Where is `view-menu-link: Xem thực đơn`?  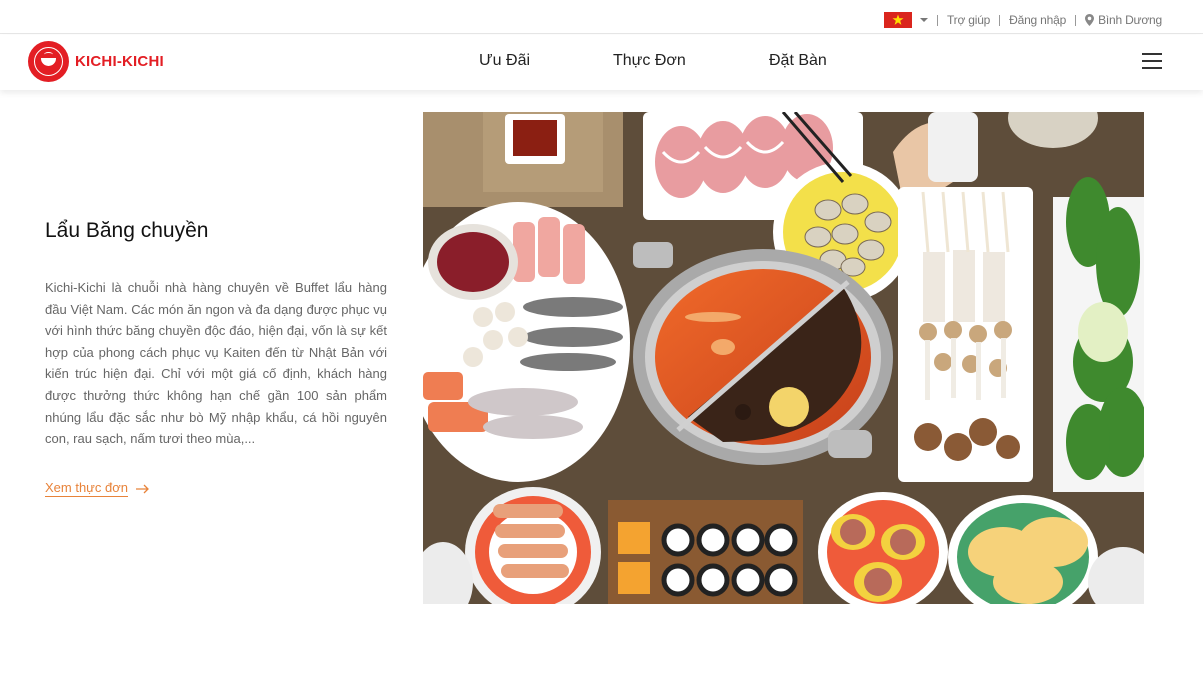 view-menu-link: Xem thực đơn is located at coordinates (97, 488).